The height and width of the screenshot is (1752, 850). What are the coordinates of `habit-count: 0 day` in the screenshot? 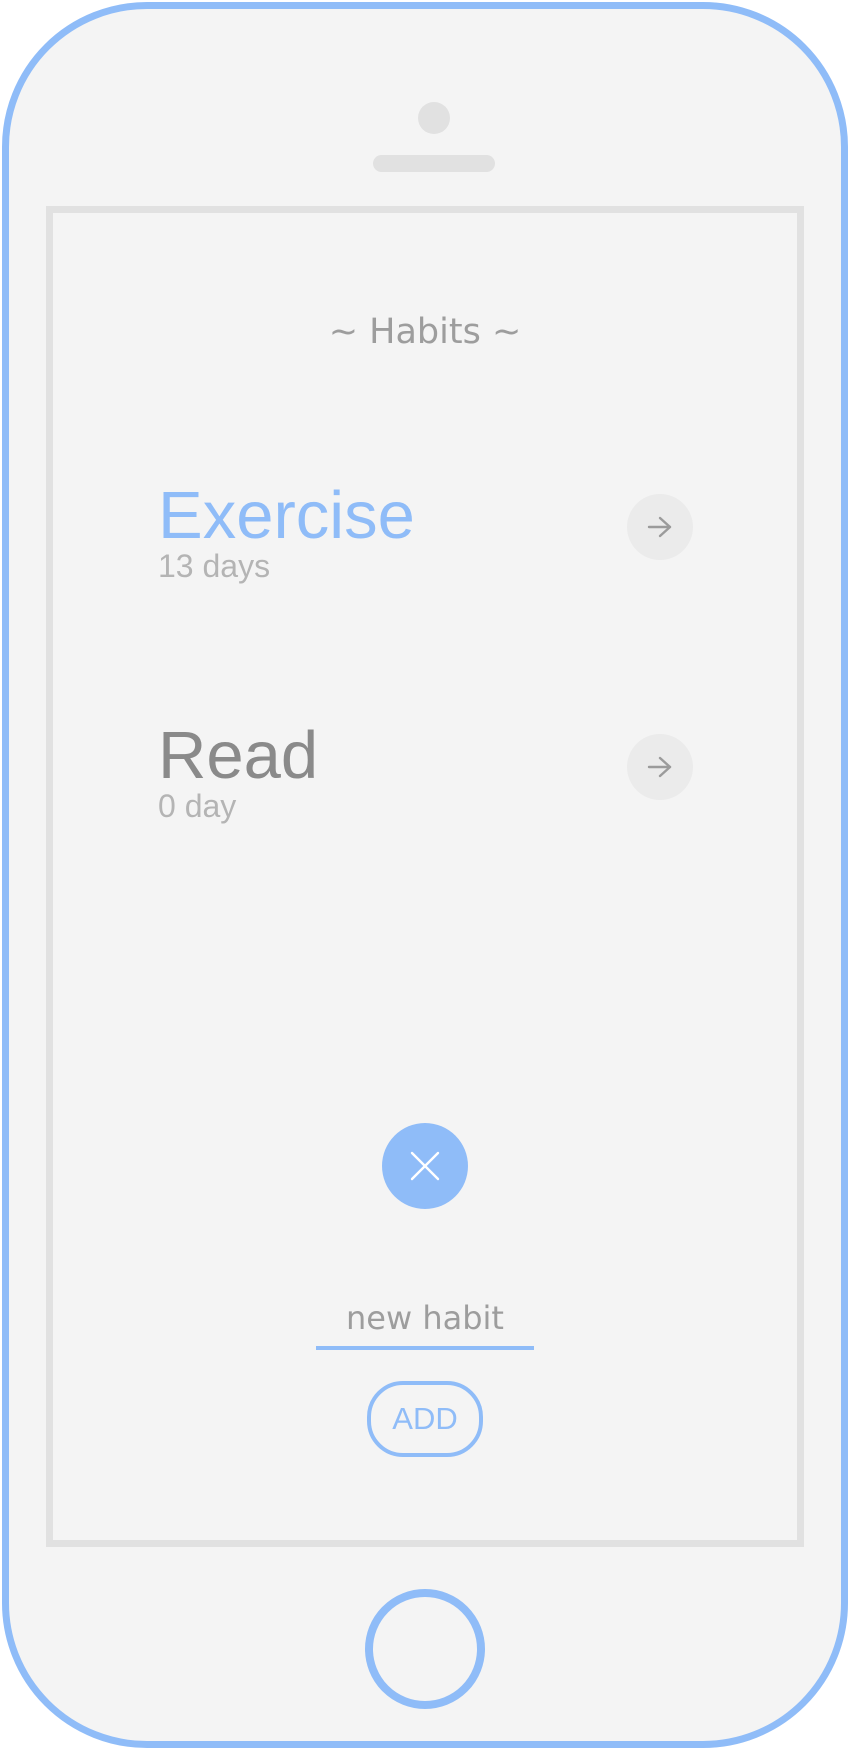 It's located at (197, 806).